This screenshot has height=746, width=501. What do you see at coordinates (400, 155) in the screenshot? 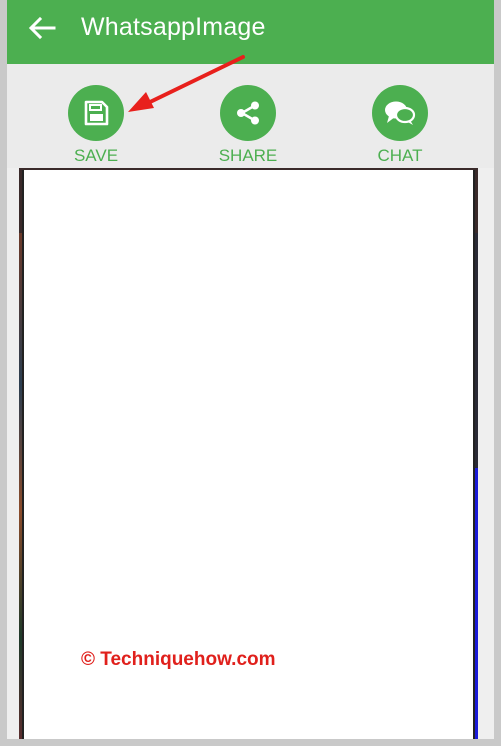
I see `chat-label: CHAT` at bounding box center [400, 155].